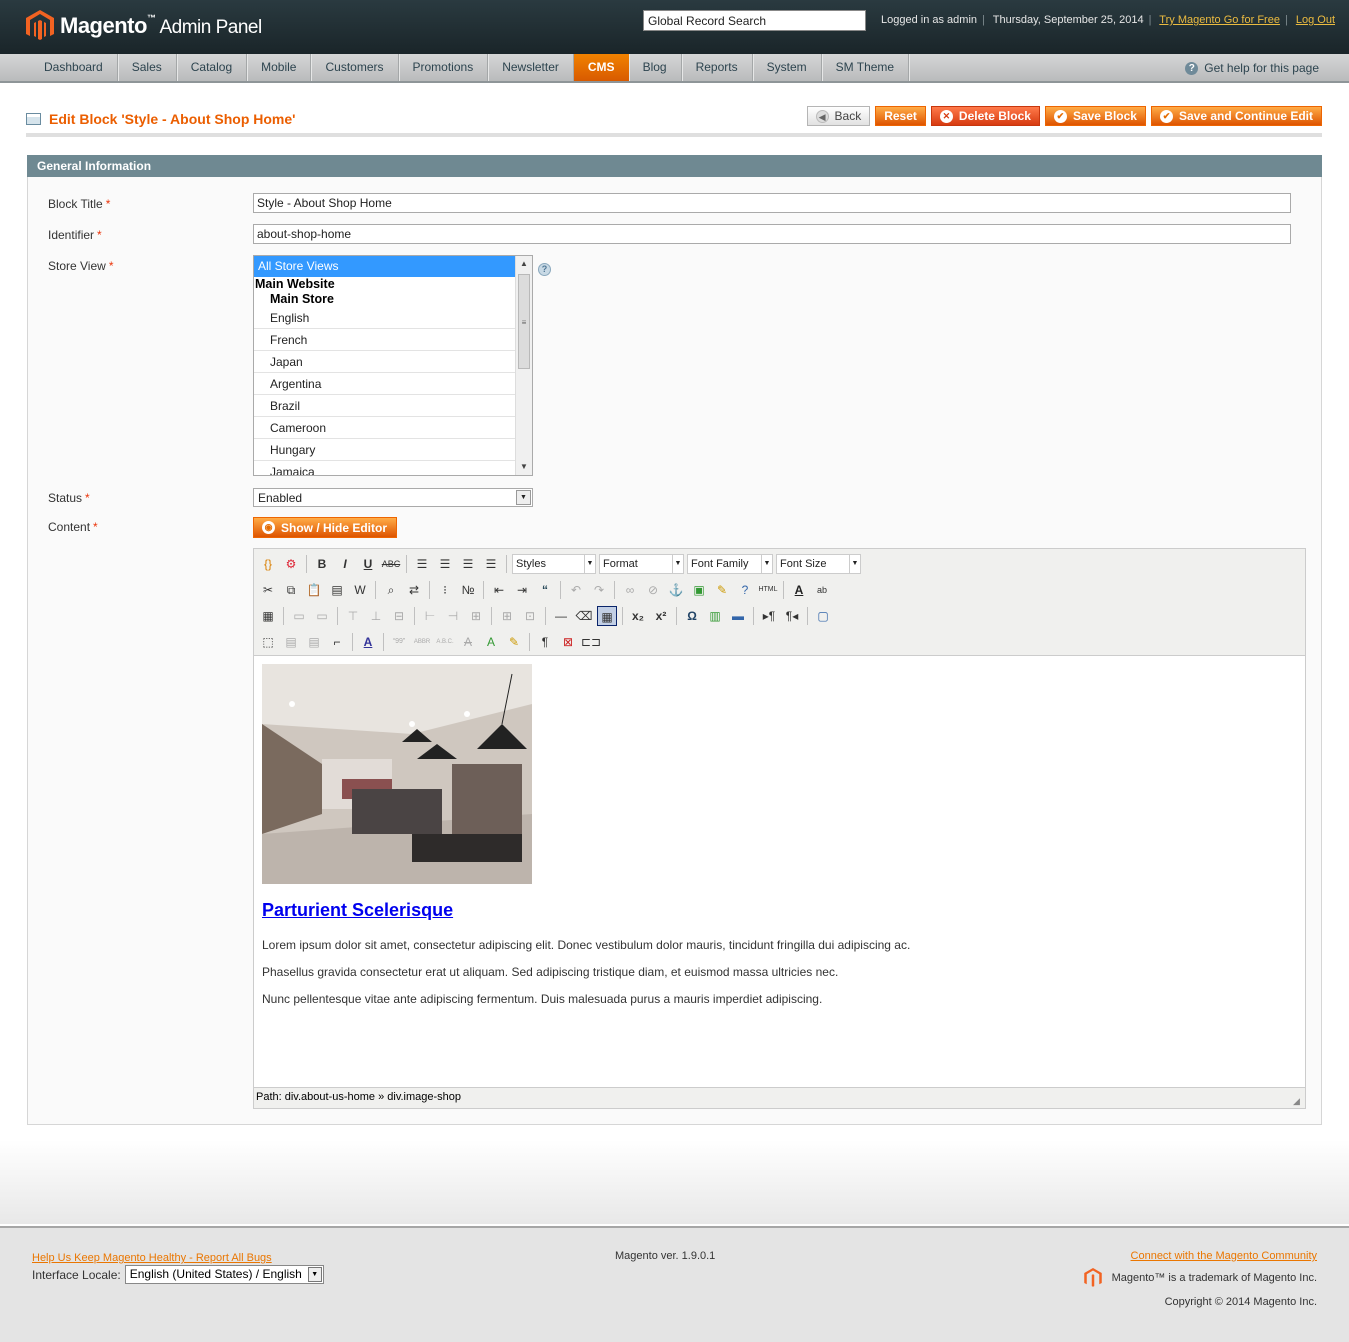 This screenshot has height=1342, width=1349. What do you see at coordinates (368, 564) in the screenshot?
I see `underline-icon: U` at bounding box center [368, 564].